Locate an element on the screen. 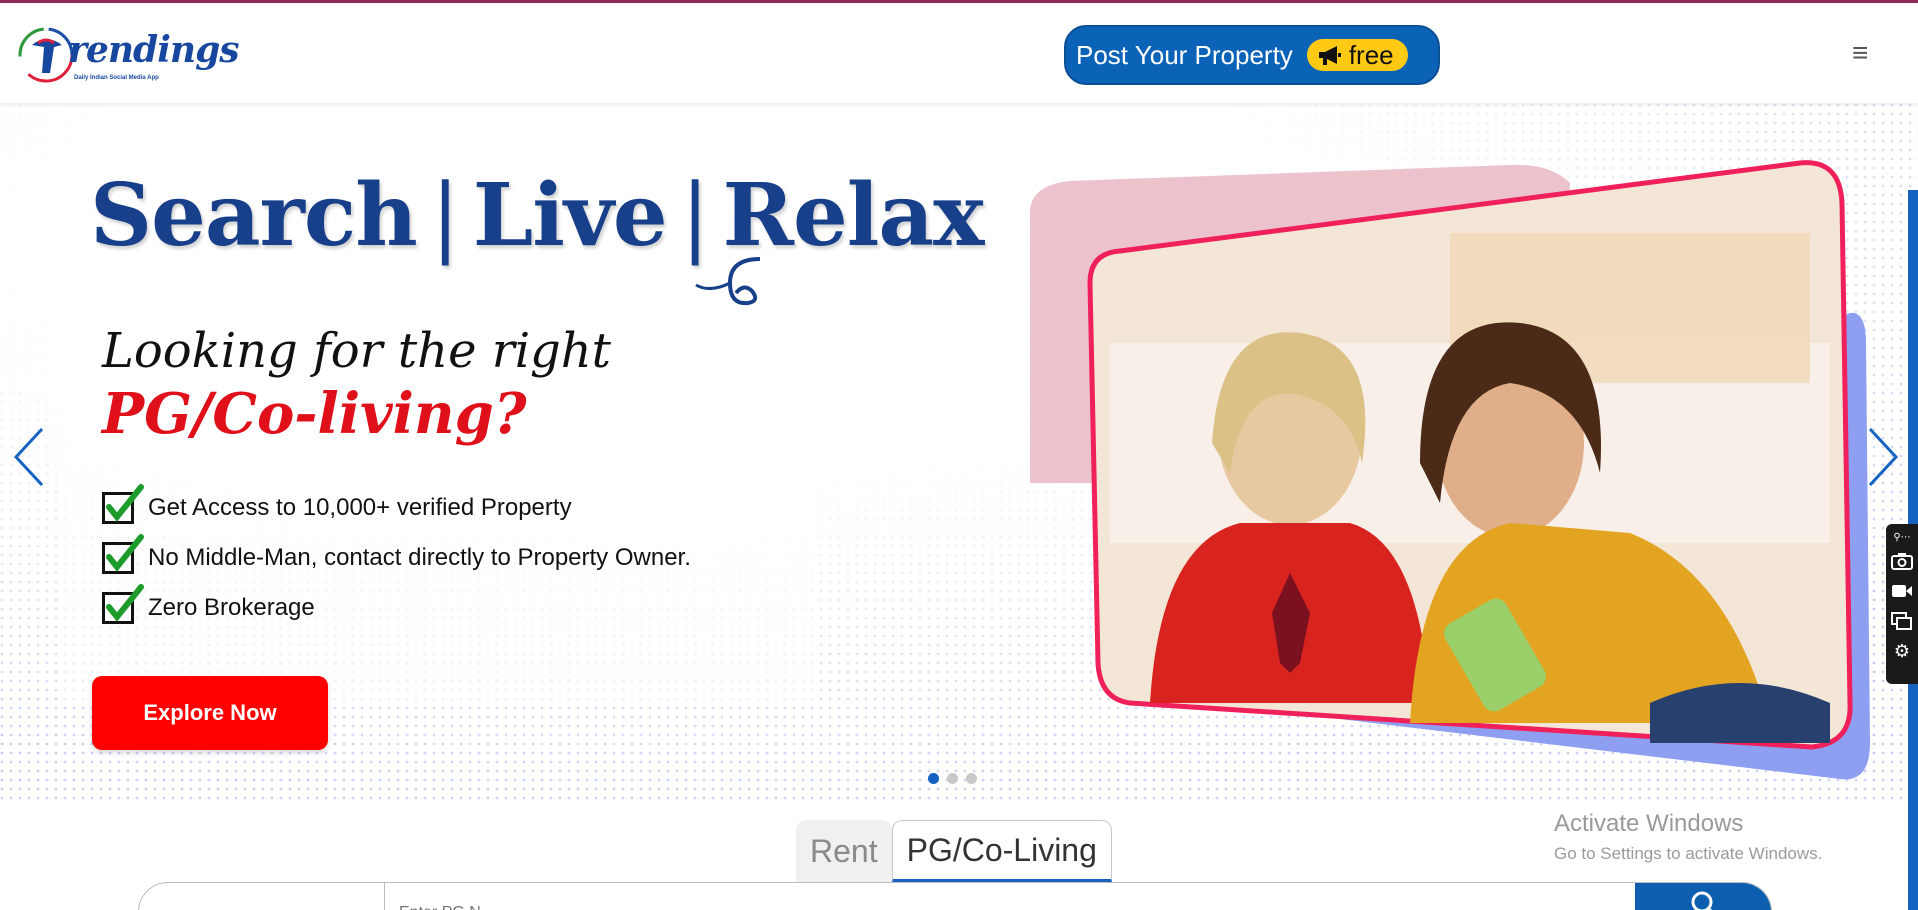 Image resolution: width=1918 pixels, height=910 pixels. windows-icon is located at coordinates (1902, 621).